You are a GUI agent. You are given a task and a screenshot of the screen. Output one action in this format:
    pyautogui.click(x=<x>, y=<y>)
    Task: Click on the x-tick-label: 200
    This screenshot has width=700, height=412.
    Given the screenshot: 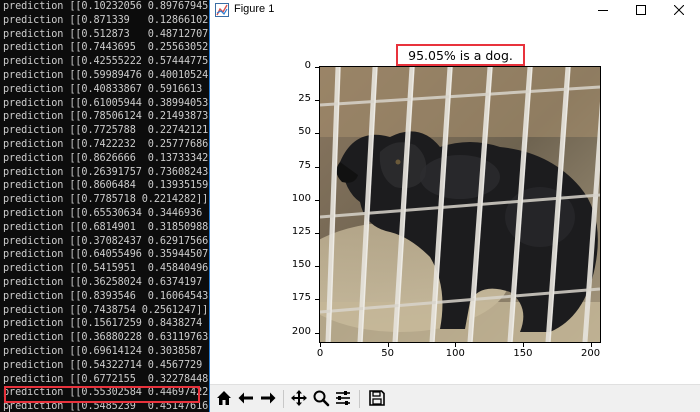 What is the action you would take?
    pyautogui.click(x=590, y=353)
    